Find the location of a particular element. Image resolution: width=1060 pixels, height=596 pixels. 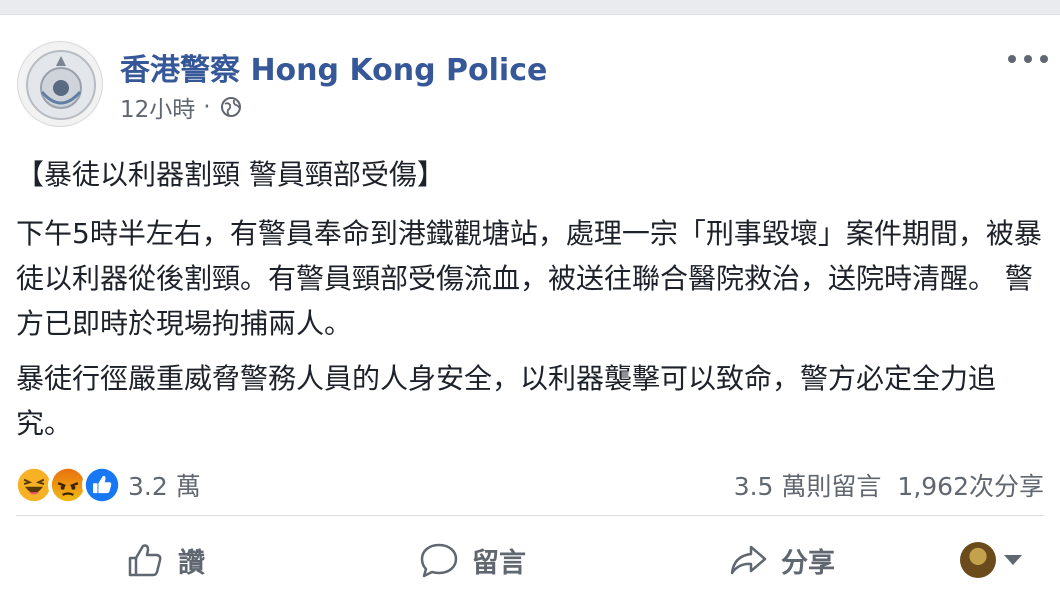

like-label: 讚 is located at coordinates (191, 563).